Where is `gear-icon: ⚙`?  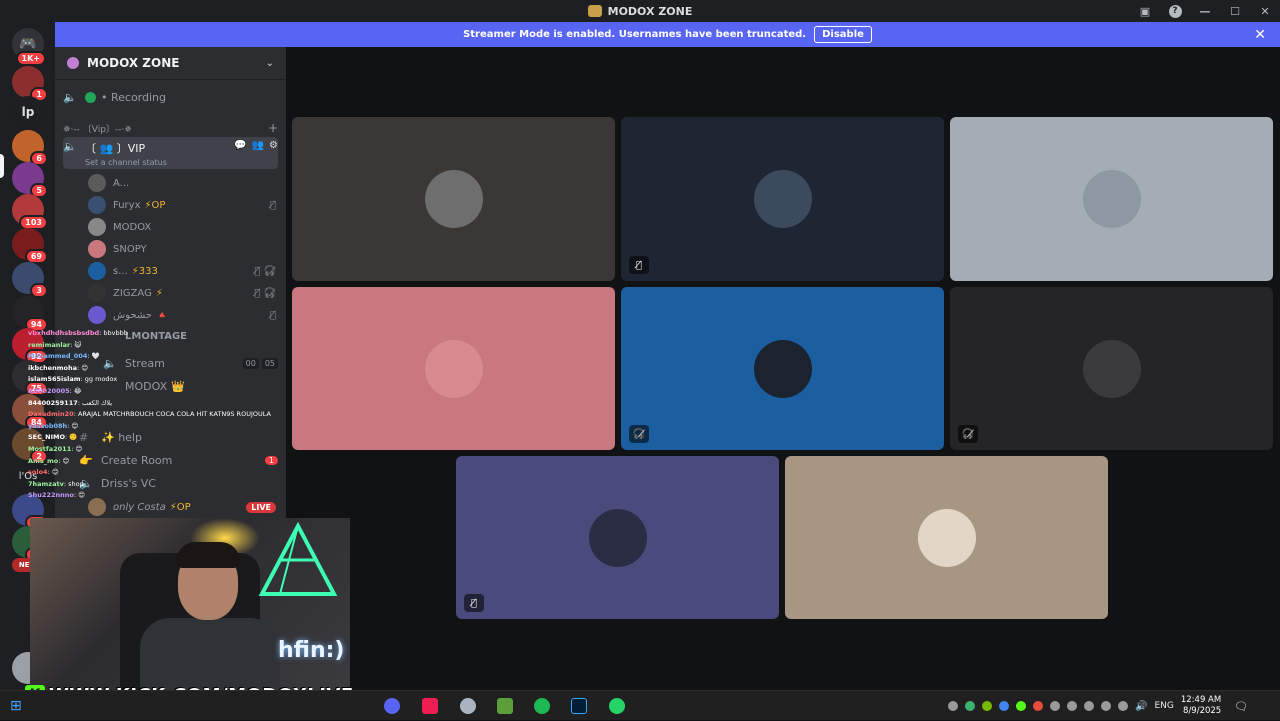 gear-icon: ⚙ is located at coordinates (273, 145).